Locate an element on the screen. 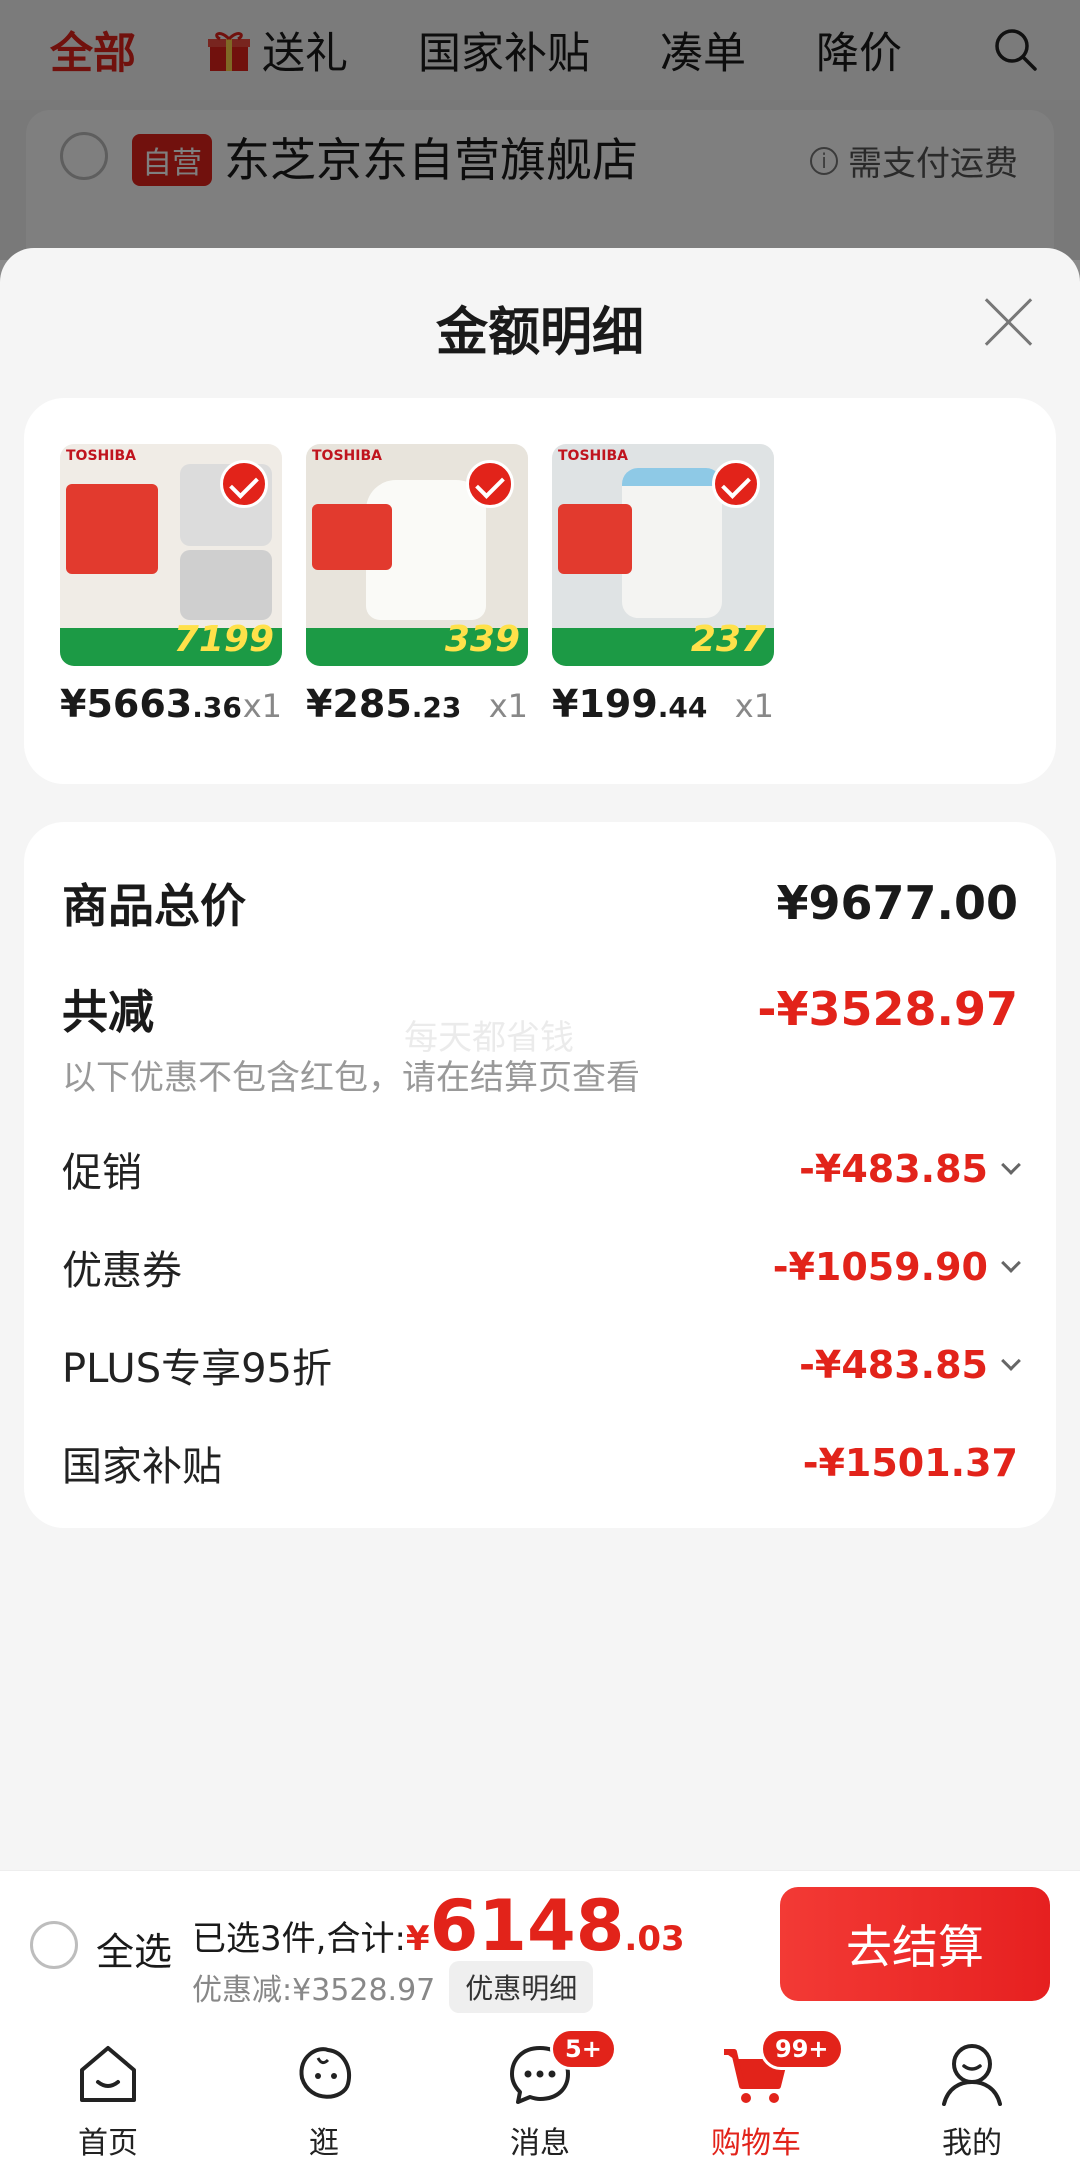 The height and width of the screenshot is (2169, 1080). tab-browse: 逛 is located at coordinates (324, 2094).